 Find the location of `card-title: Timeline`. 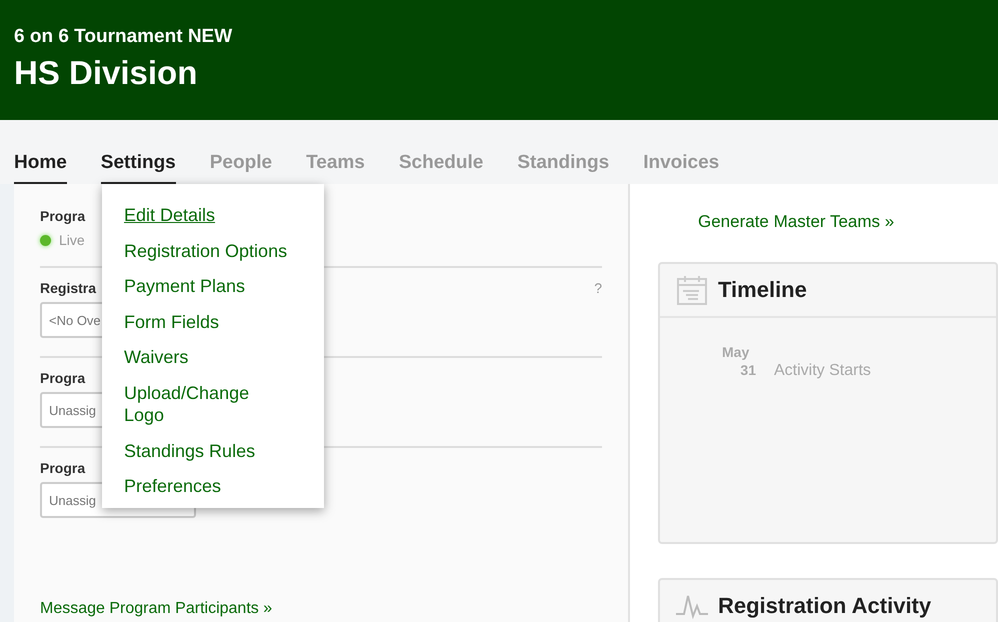

card-title: Timeline is located at coordinates (762, 290).